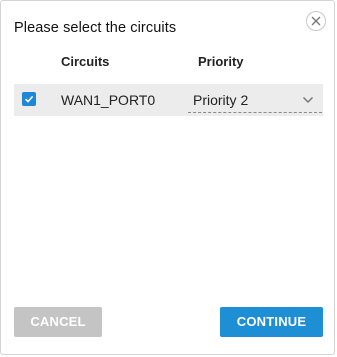 The width and height of the screenshot is (337, 357). Describe the element at coordinates (108, 100) in the screenshot. I see `circuit-name: WAN1_PORT0` at that location.